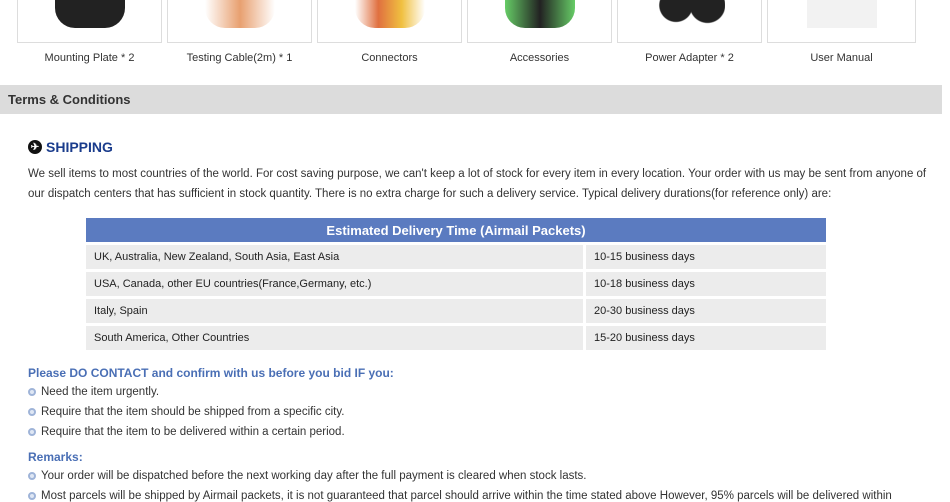 The image size is (950, 502). What do you see at coordinates (334, 311) in the screenshot?
I see `region-cell: Italy, Spain` at bounding box center [334, 311].